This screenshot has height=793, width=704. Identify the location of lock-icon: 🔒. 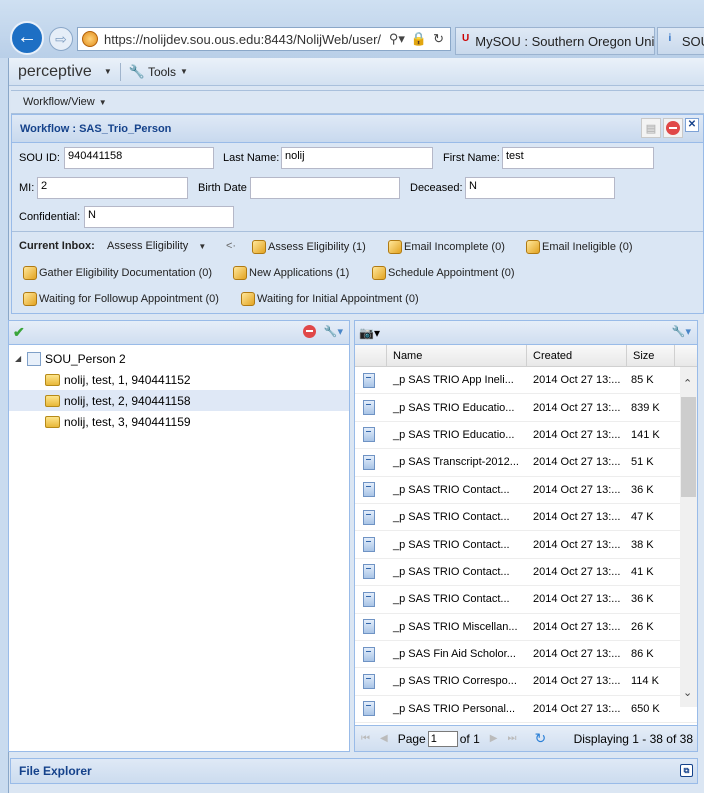
(419, 39).